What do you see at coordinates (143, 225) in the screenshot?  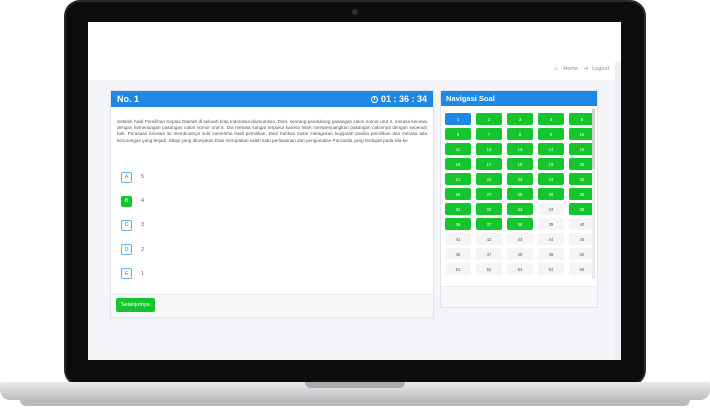 I see `option-text: 3` at bounding box center [143, 225].